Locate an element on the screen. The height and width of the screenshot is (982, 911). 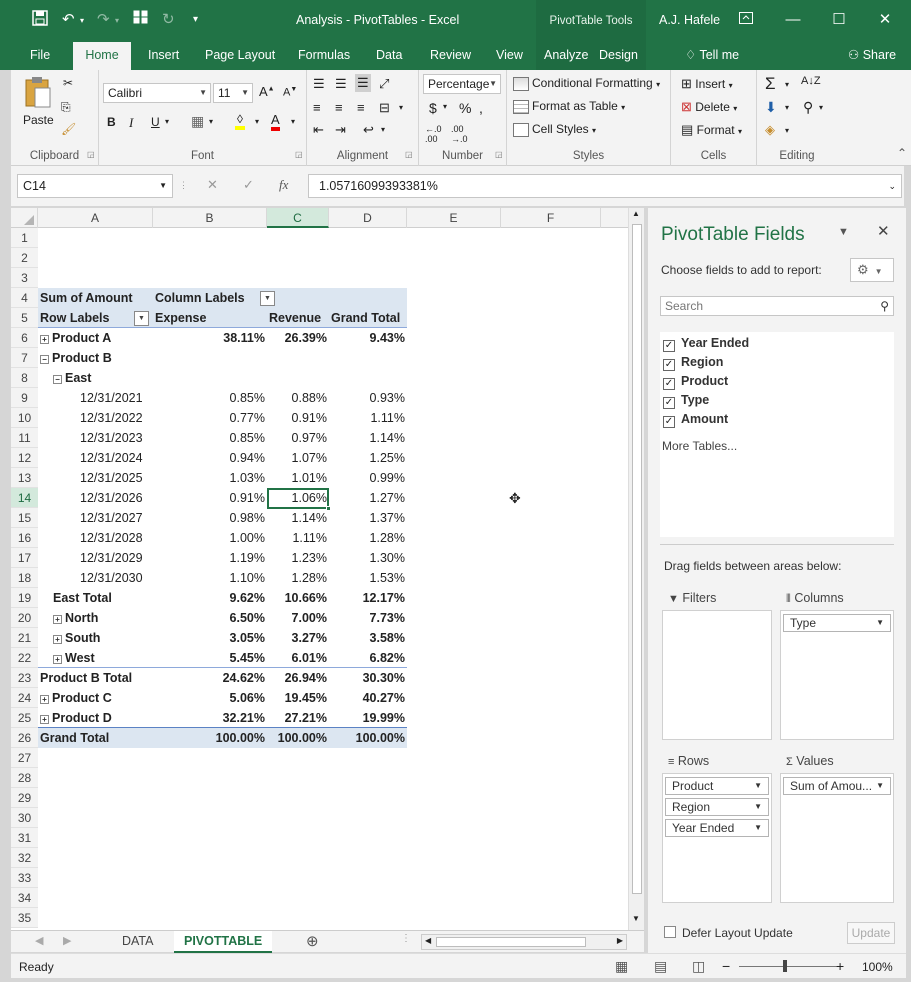
clear-icon: ◈ is located at coordinates (770, 130).